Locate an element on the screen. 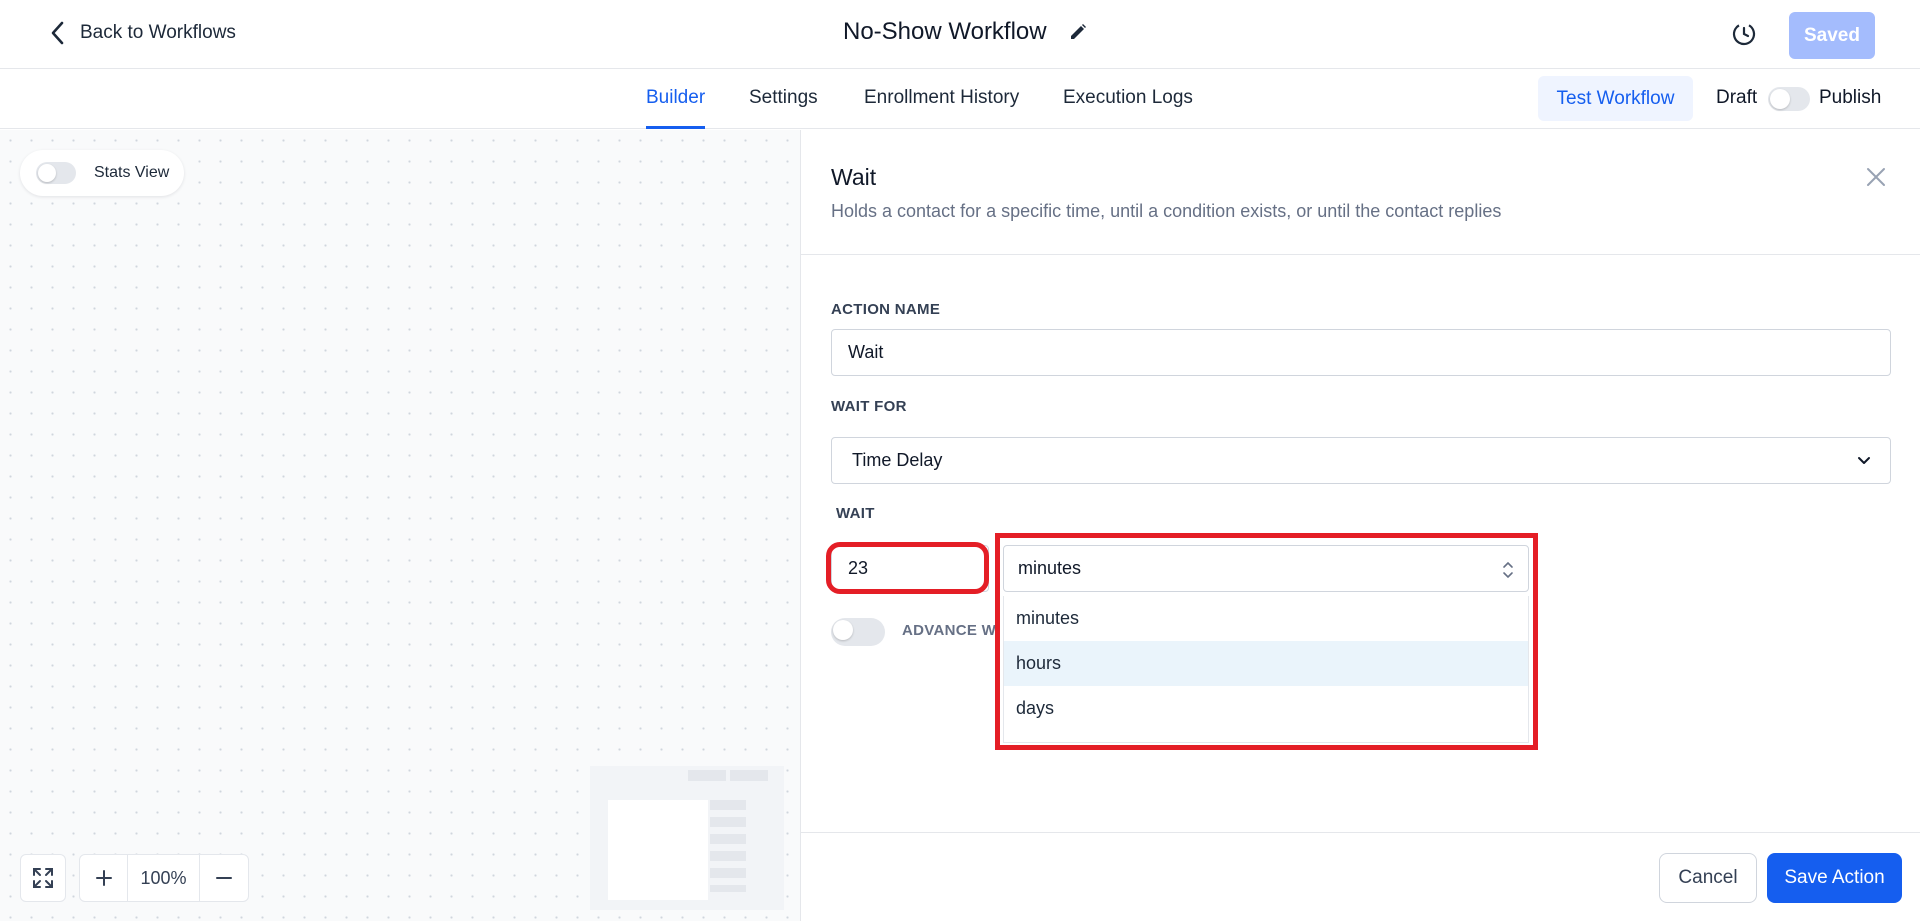 This screenshot has height=921, width=1920. tab-enrollment-history: Enrollment History is located at coordinates (941, 98).